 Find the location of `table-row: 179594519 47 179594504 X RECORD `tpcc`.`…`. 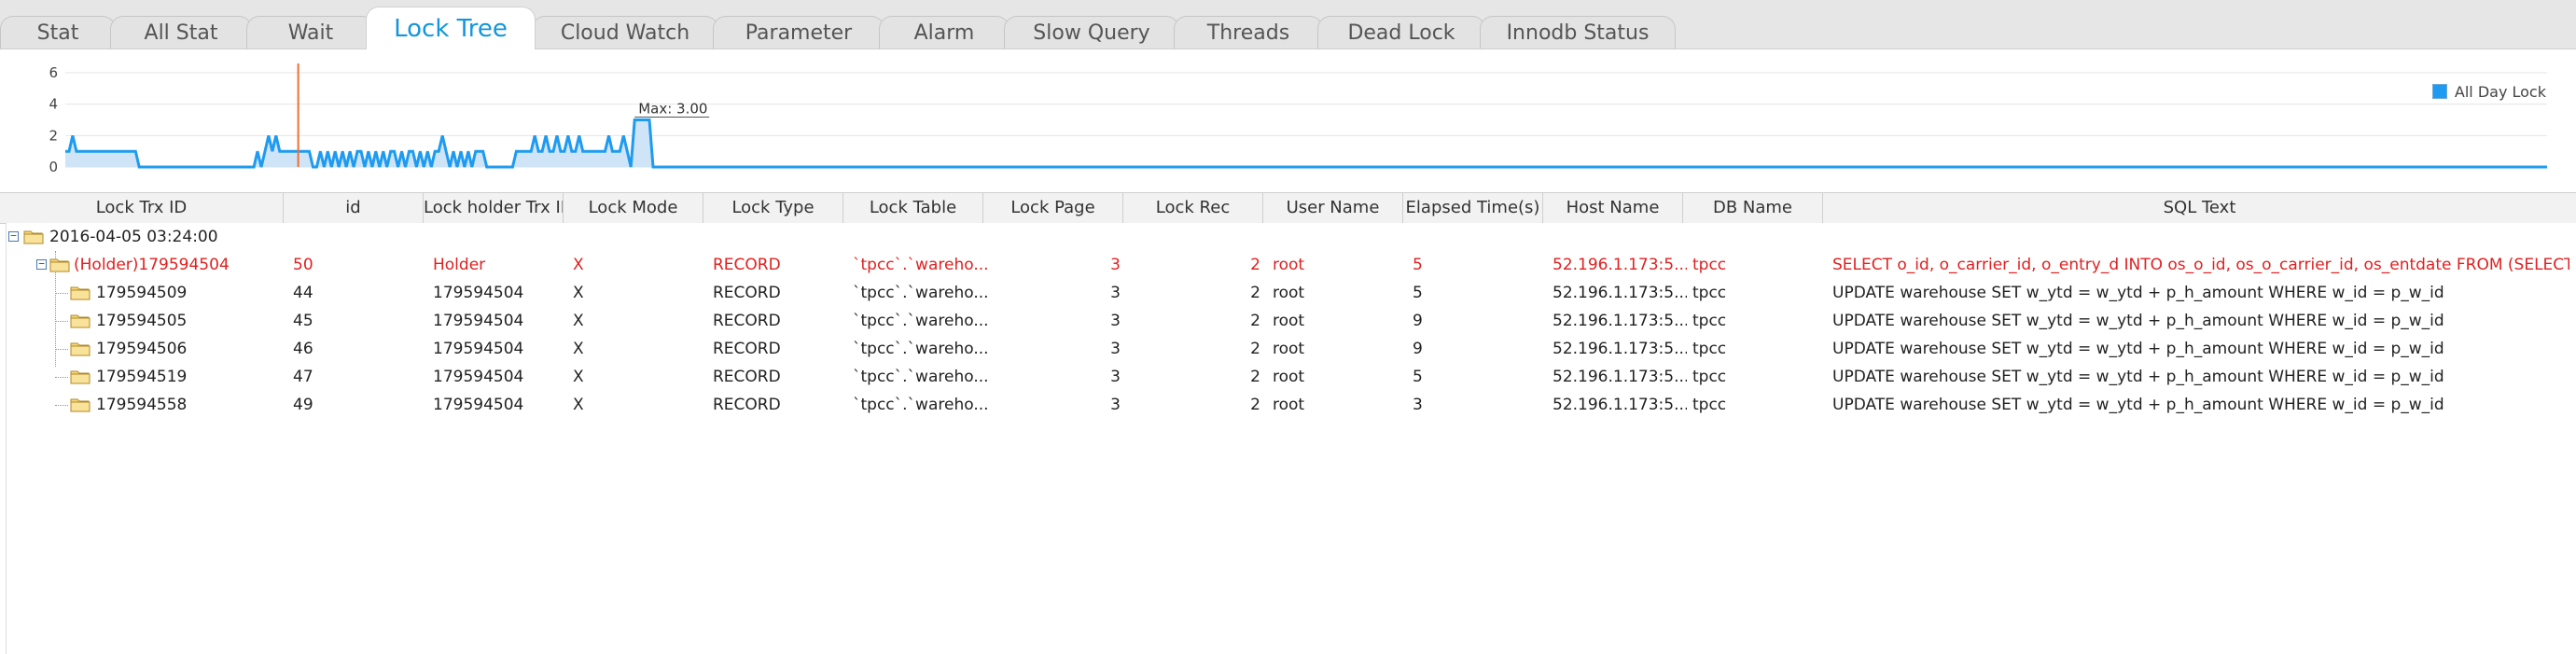

table-row: 179594519 47 179594504 X RECORD `tpcc`.`… is located at coordinates (1291, 377).